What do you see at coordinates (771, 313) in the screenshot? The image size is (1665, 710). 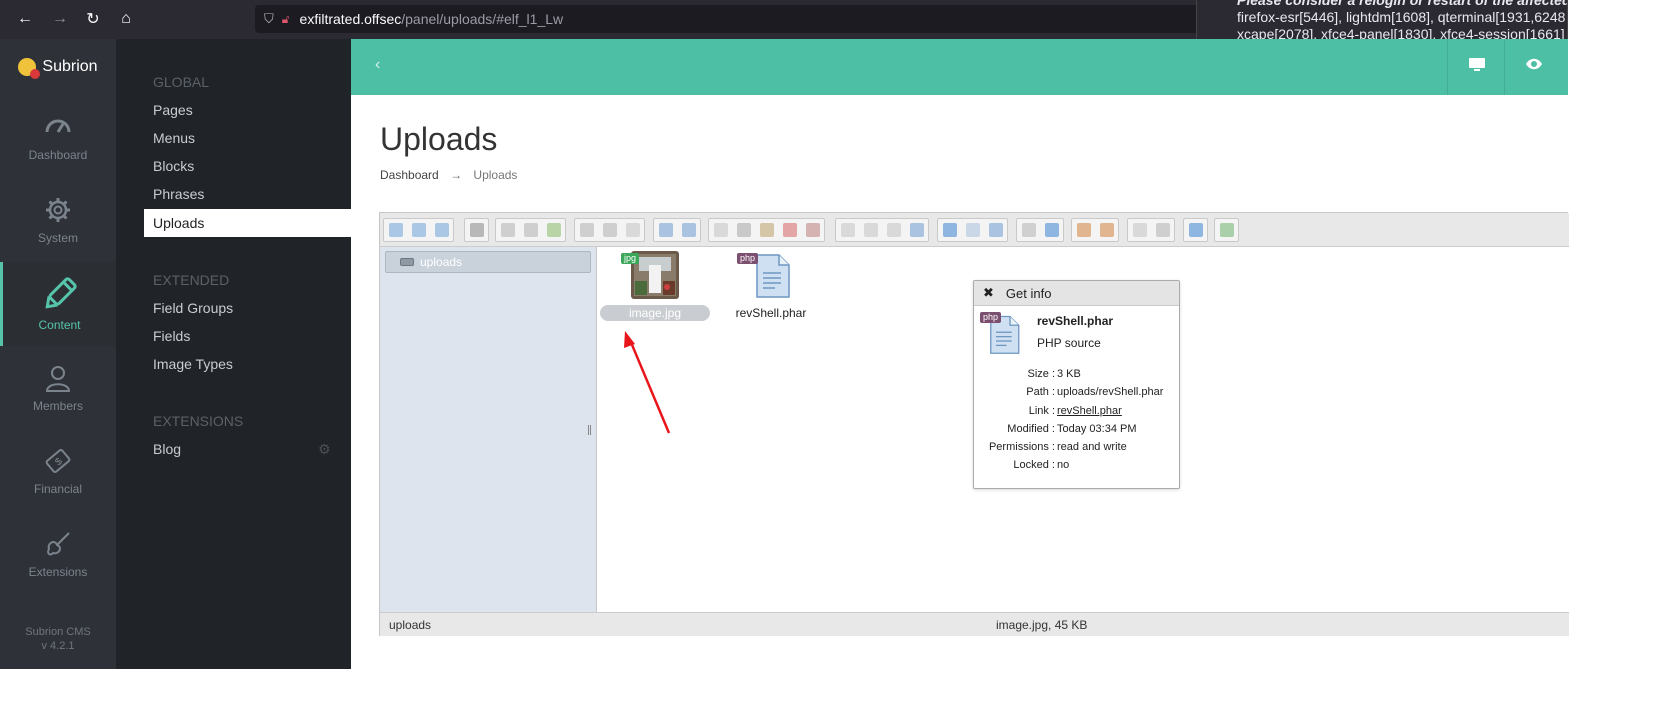 I see `file-name: revShell.phar` at bounding box center [771, 313].